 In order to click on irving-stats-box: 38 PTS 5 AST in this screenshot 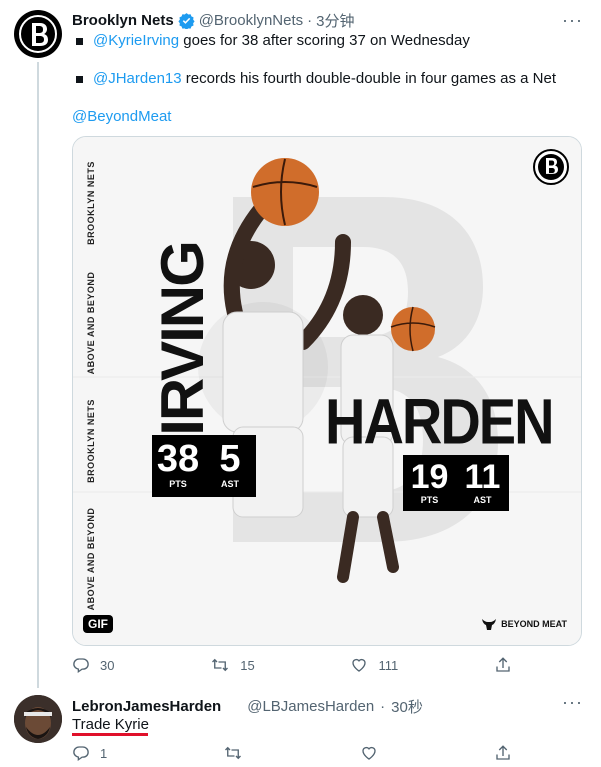, I will do `click(204, 466)`.